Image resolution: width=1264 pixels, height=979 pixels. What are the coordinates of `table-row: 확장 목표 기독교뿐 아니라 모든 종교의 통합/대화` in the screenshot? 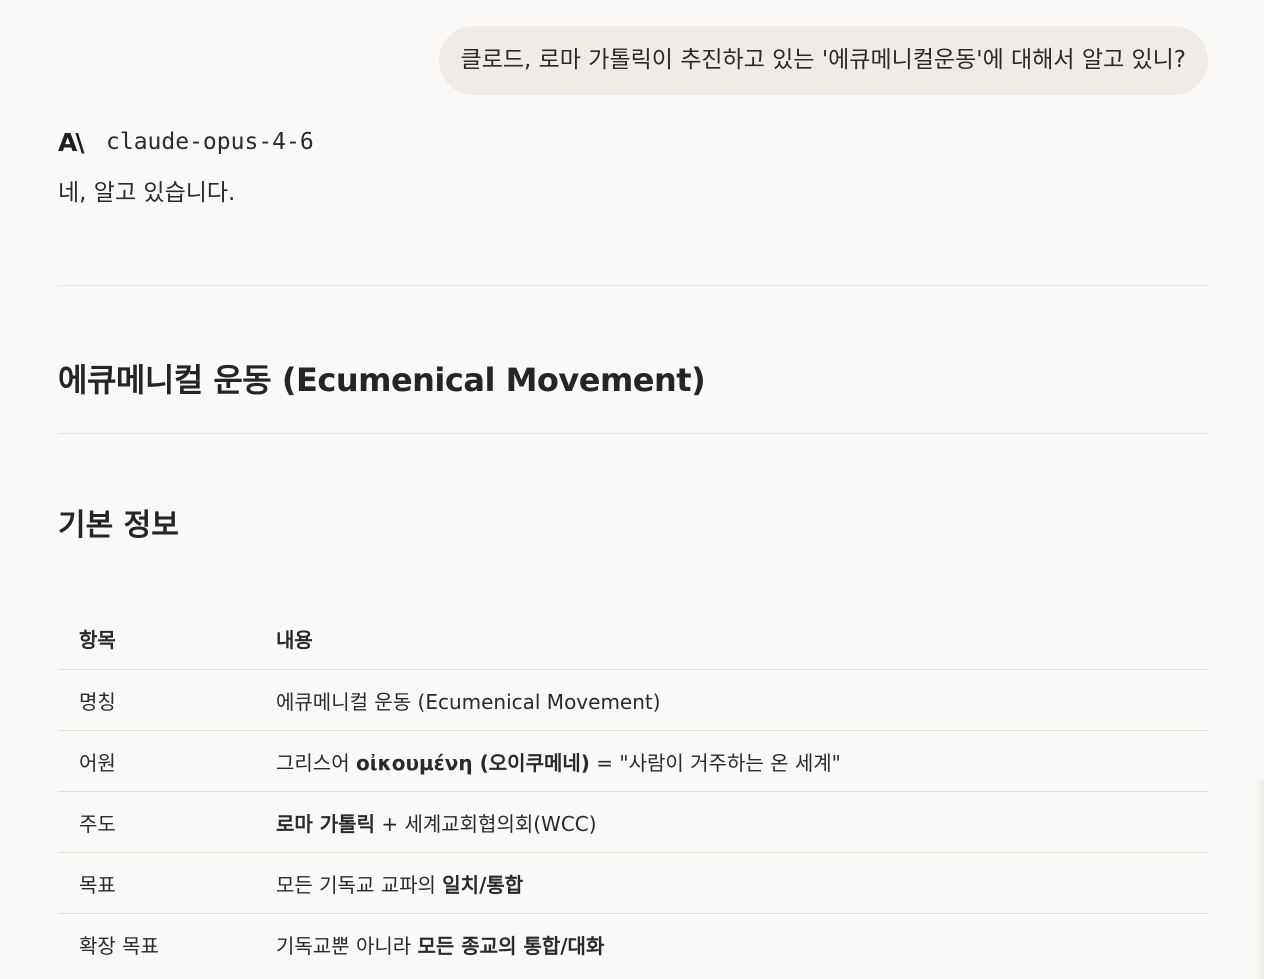 It's located at (633, 943).